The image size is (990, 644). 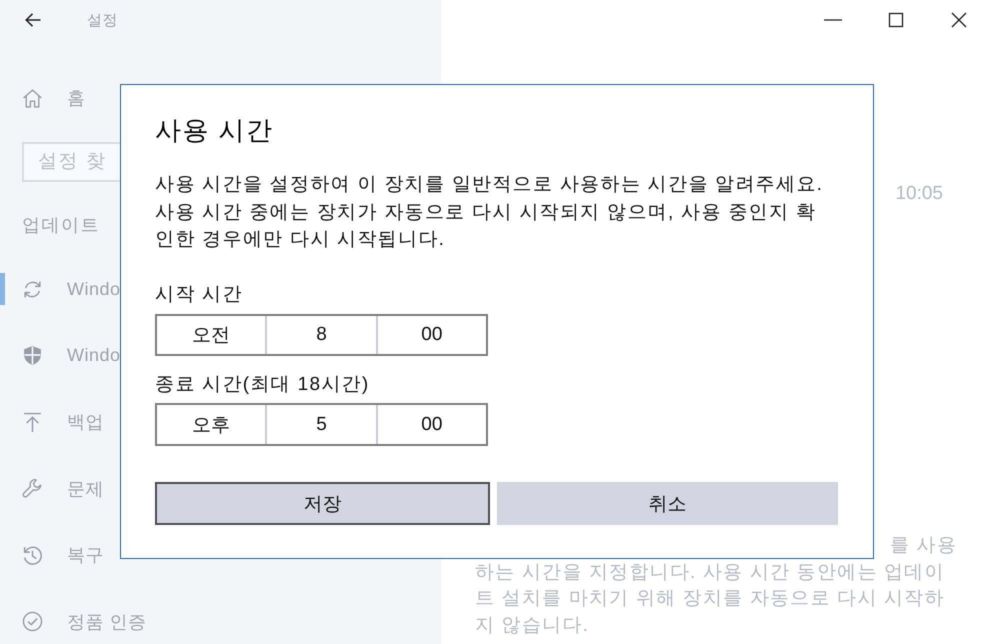 I want to click on back-icon, so click(x=33, y=20).